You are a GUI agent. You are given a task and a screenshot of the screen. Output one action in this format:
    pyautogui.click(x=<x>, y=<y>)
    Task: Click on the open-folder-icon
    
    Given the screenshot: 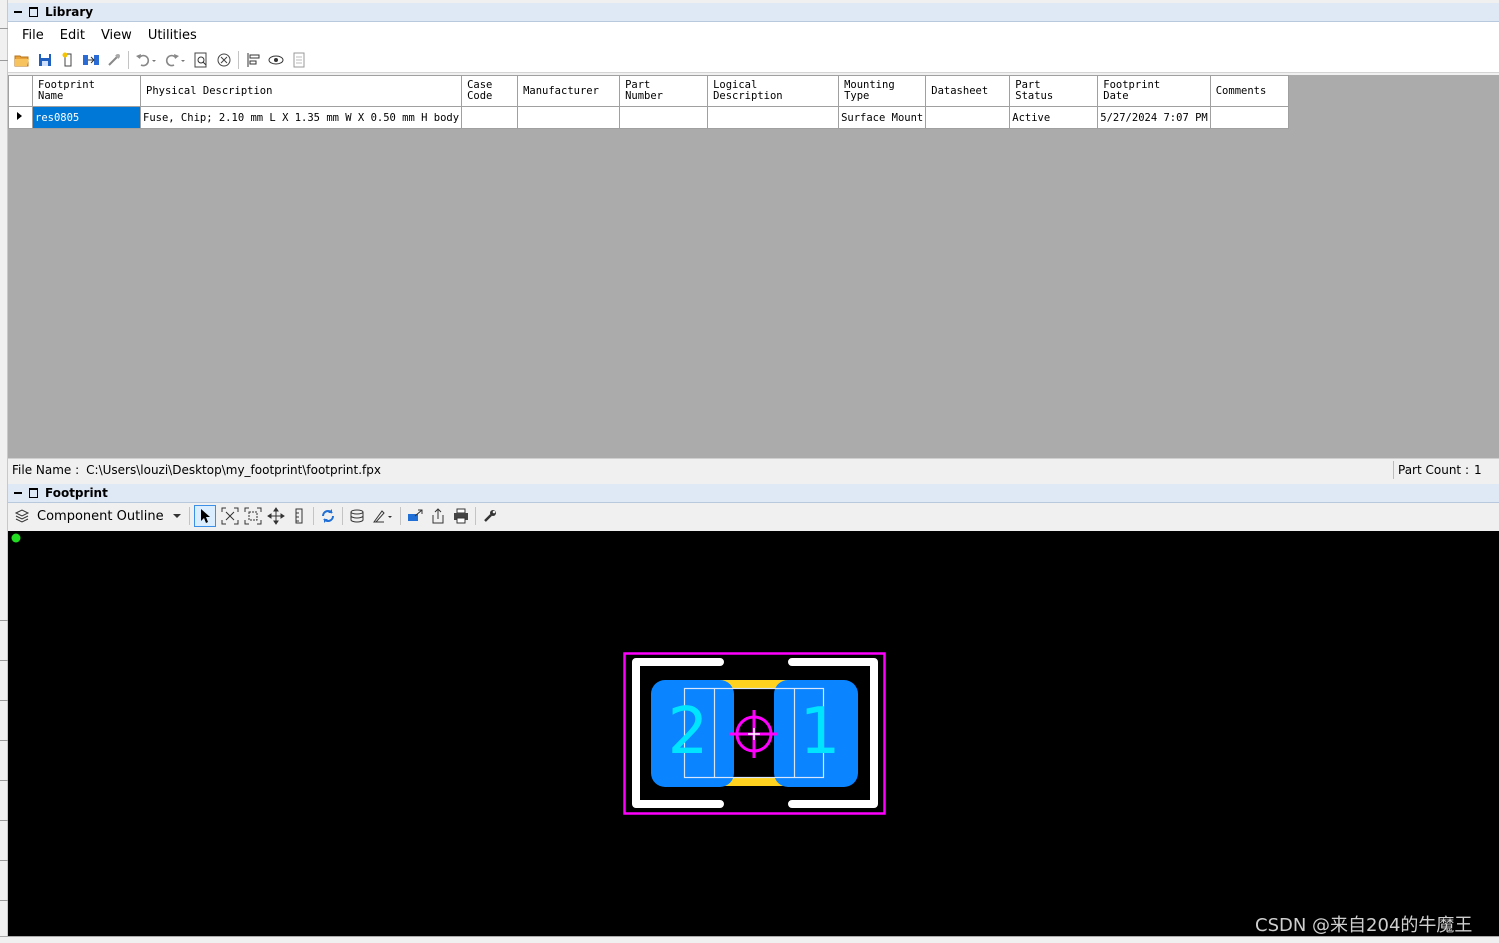 What is the action you would take?
    pyautogui.click(x=22, y=60)
    